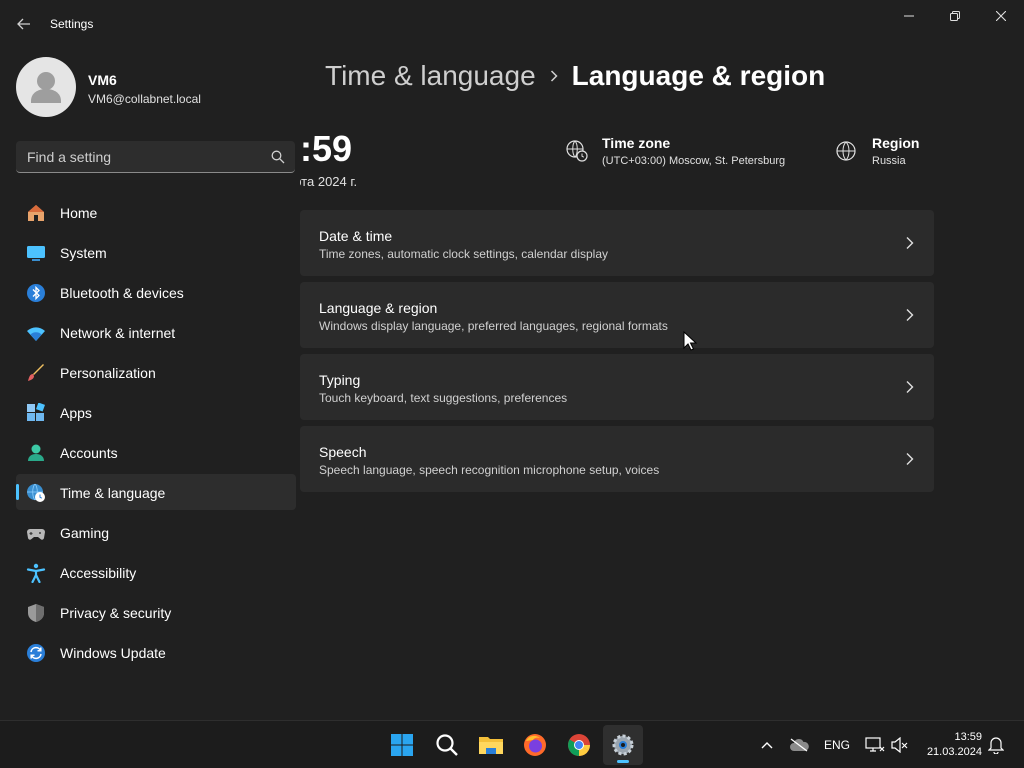 This screenshot has width=1024, height=768. I want to click on sidebar-item-home: Home, so click(156, 212).